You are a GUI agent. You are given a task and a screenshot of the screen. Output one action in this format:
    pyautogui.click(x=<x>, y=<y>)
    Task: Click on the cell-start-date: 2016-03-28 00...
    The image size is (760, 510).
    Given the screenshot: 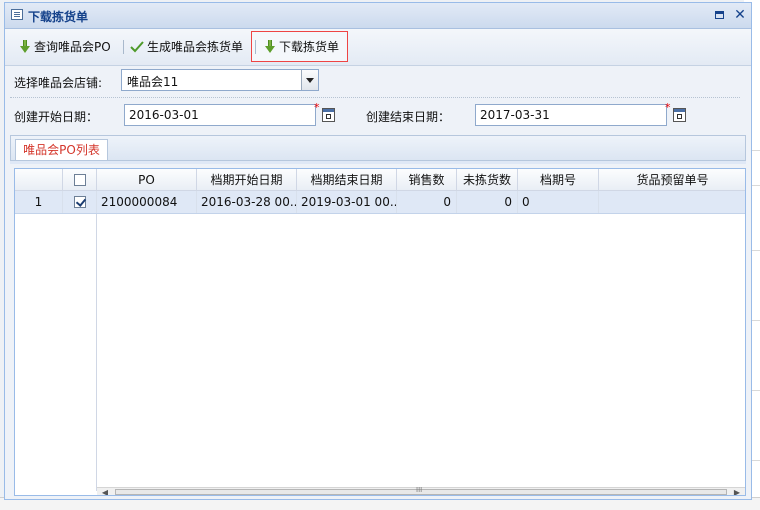 What is the action you would take?
    pyautogui.click(x=247, y=202)
    